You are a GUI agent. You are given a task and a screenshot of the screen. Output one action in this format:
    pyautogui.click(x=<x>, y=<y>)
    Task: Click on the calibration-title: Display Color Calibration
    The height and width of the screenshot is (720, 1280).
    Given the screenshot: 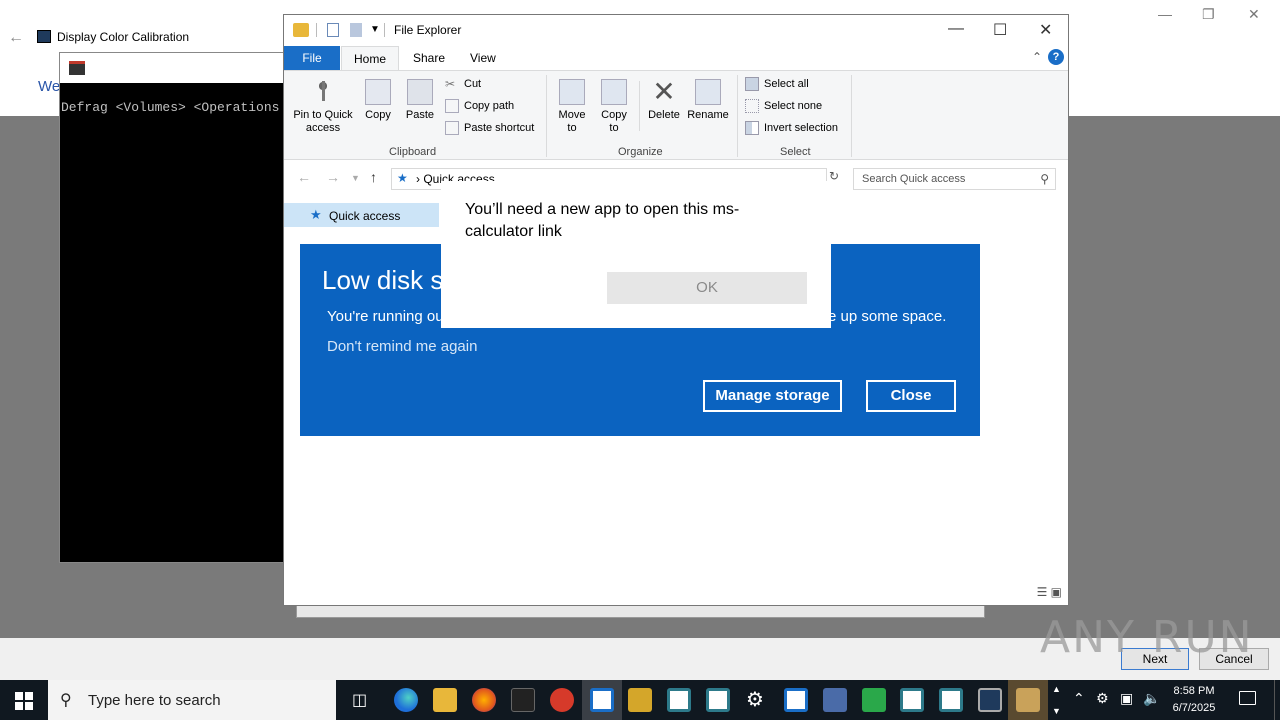 What is the action you would take?
    pyautogui.click(x=123, y=37)
    